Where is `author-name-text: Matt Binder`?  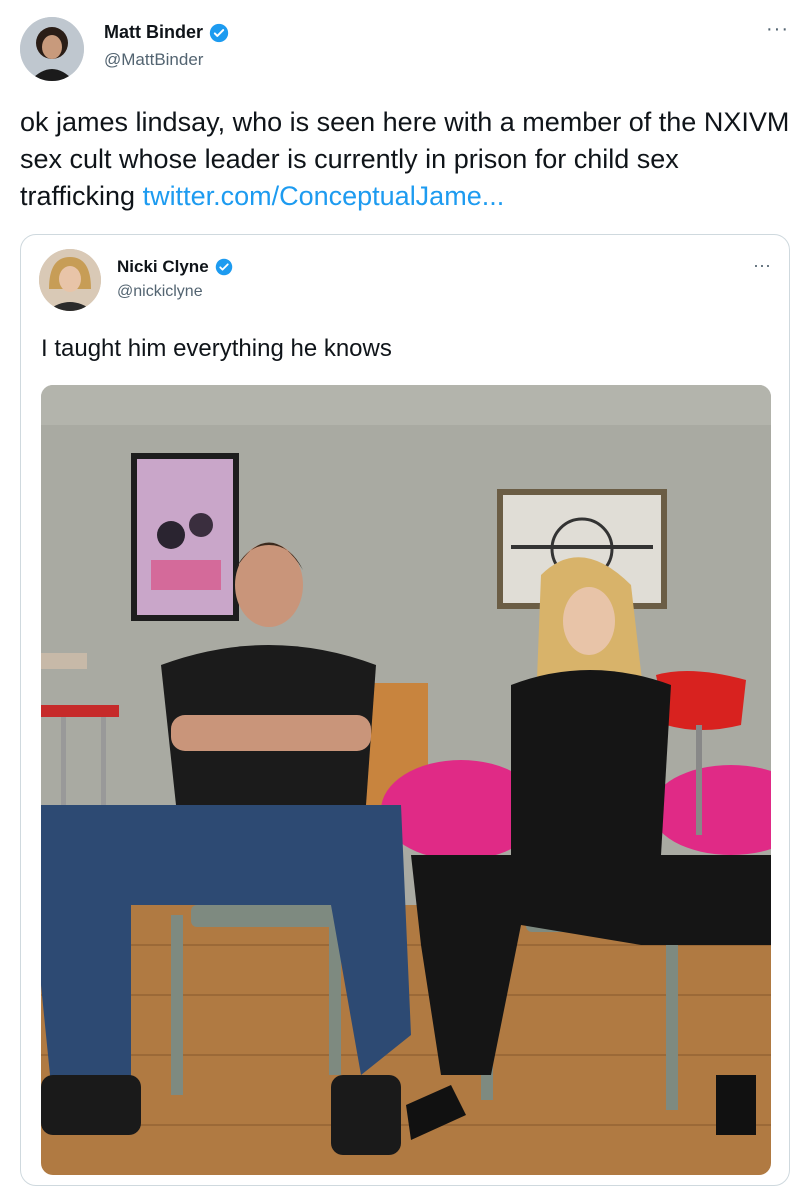 author-name-text: Matt Binder is located at coordinates (153, 32).